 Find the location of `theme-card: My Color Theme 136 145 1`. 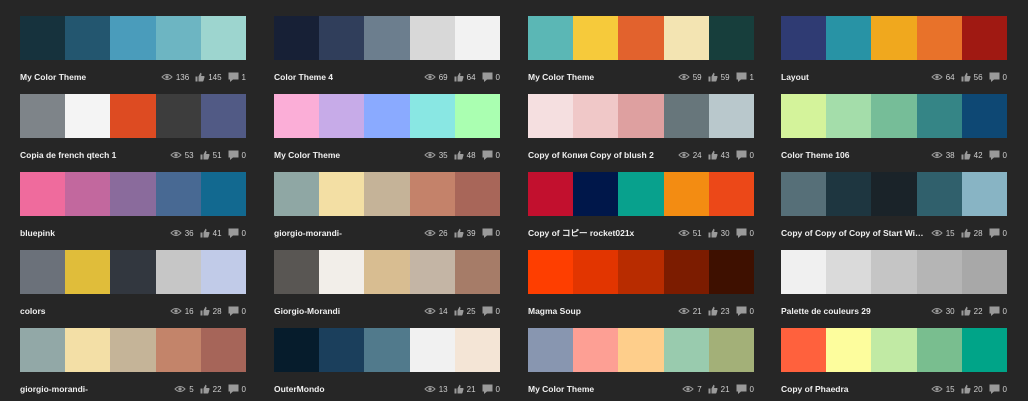

theme-card: My Color Theme 136 145 1 is located at coordinates (133, 50).